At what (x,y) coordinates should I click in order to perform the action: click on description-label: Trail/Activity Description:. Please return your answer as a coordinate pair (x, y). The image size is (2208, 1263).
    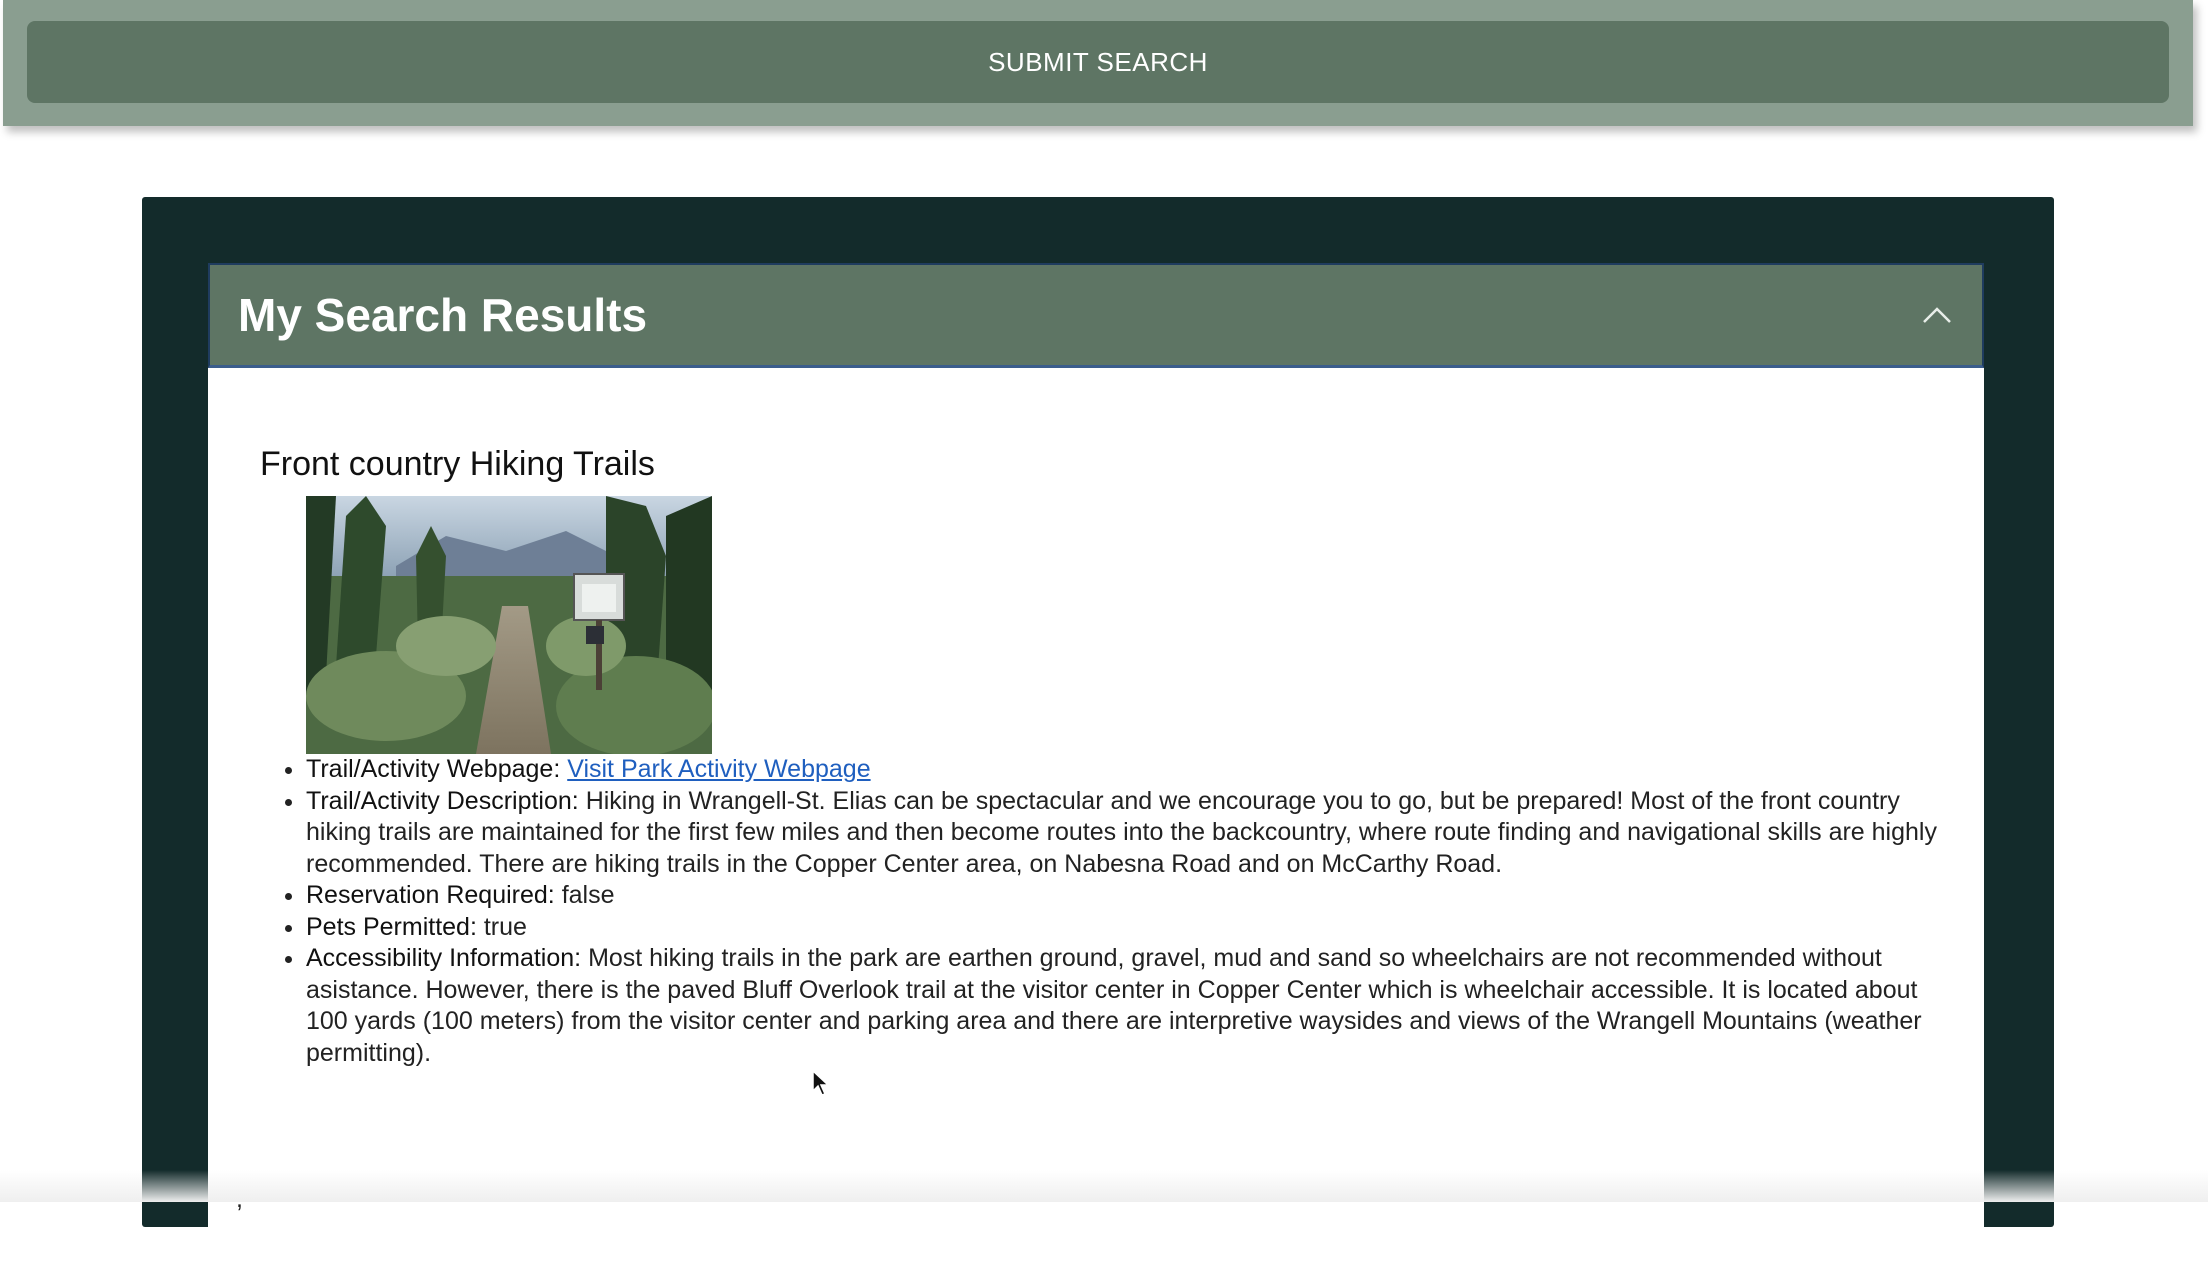
    Looking at the image, I should click on (442, 800).